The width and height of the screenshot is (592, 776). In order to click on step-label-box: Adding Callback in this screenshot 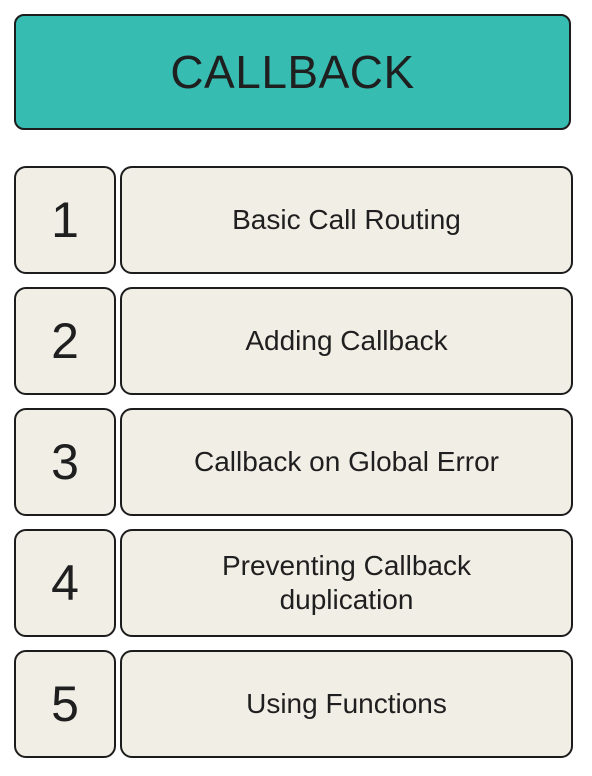, I will do `click(346, 341)`.